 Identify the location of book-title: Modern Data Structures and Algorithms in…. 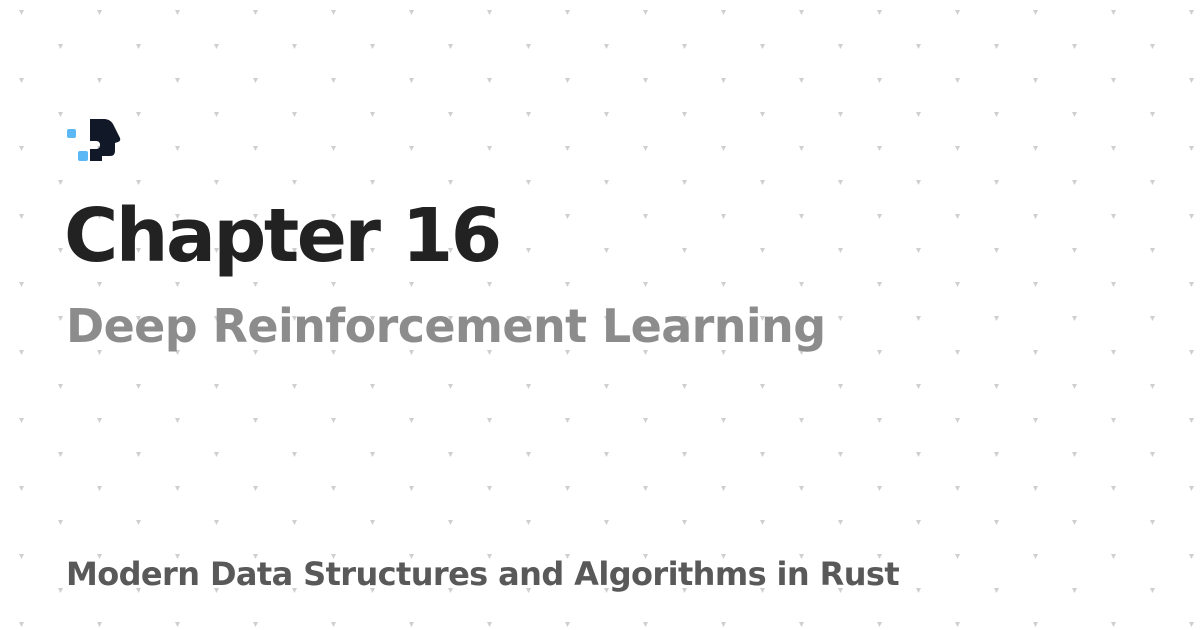
(483, 574).